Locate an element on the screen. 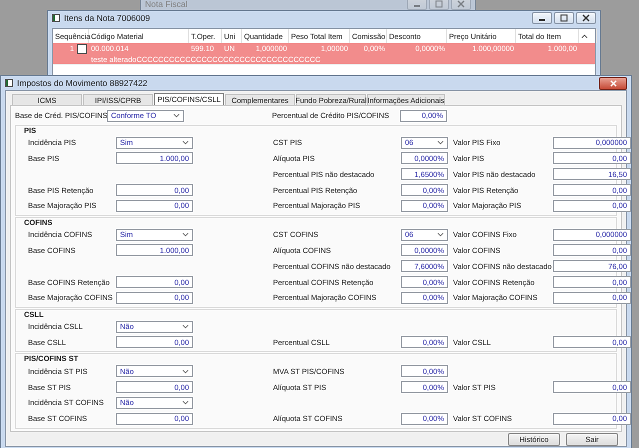 This screenshot has height=448, width=639. maximize-button is located at coordinates (564, 18).